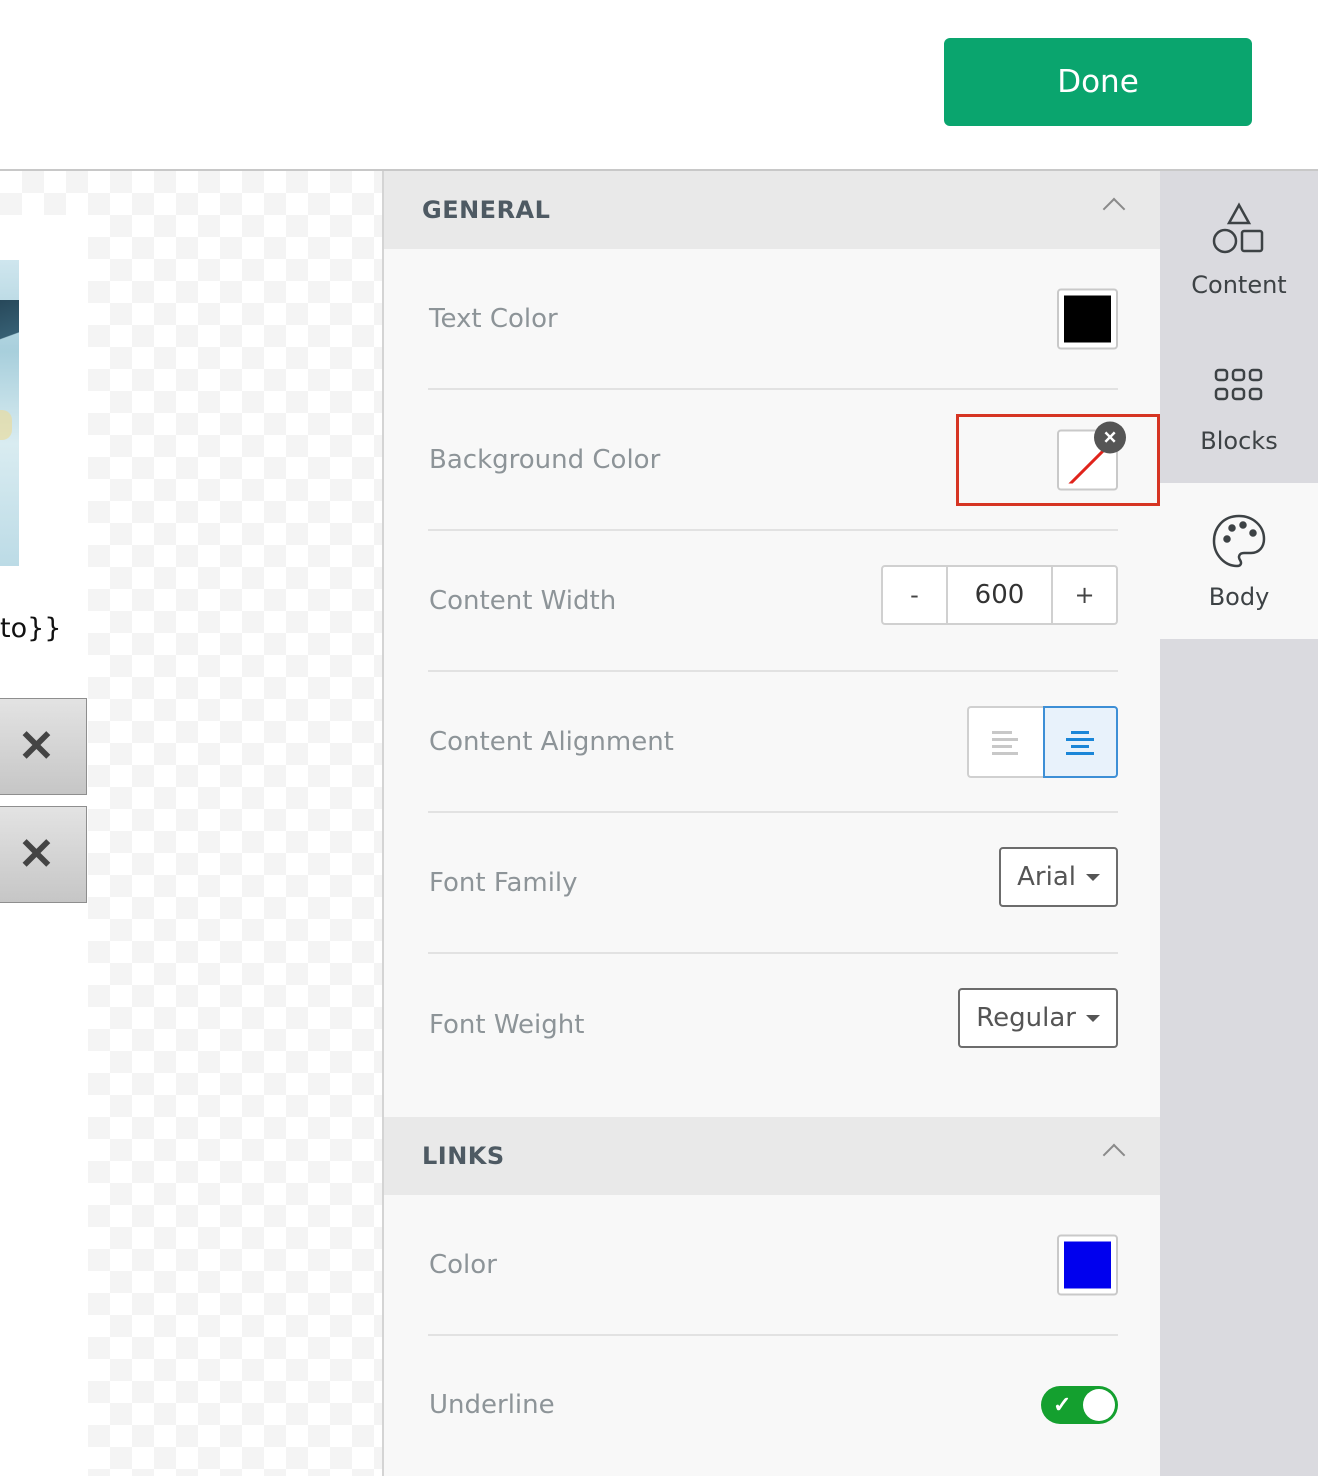  I want to click on content-width-label: Content Width, so click(523, 600).